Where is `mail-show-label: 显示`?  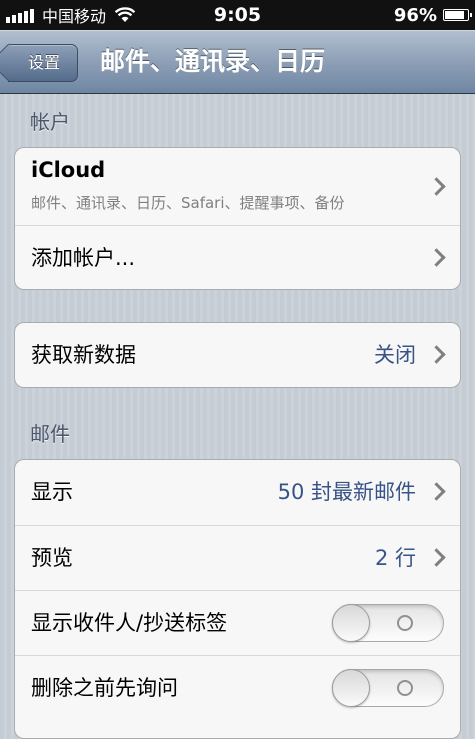
mail-show-label: 显示 is located at coordinates (52, 492).